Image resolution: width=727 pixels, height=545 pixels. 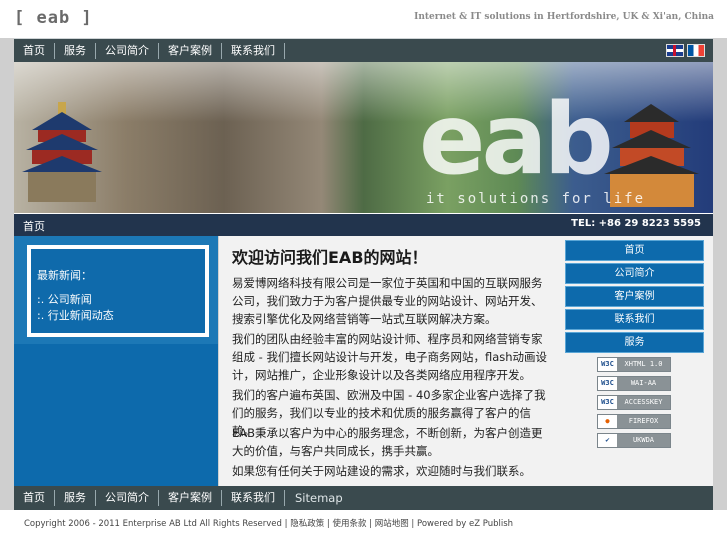 I want to click on nav-item-clients: 客户案例, so click(x=190, y=51).